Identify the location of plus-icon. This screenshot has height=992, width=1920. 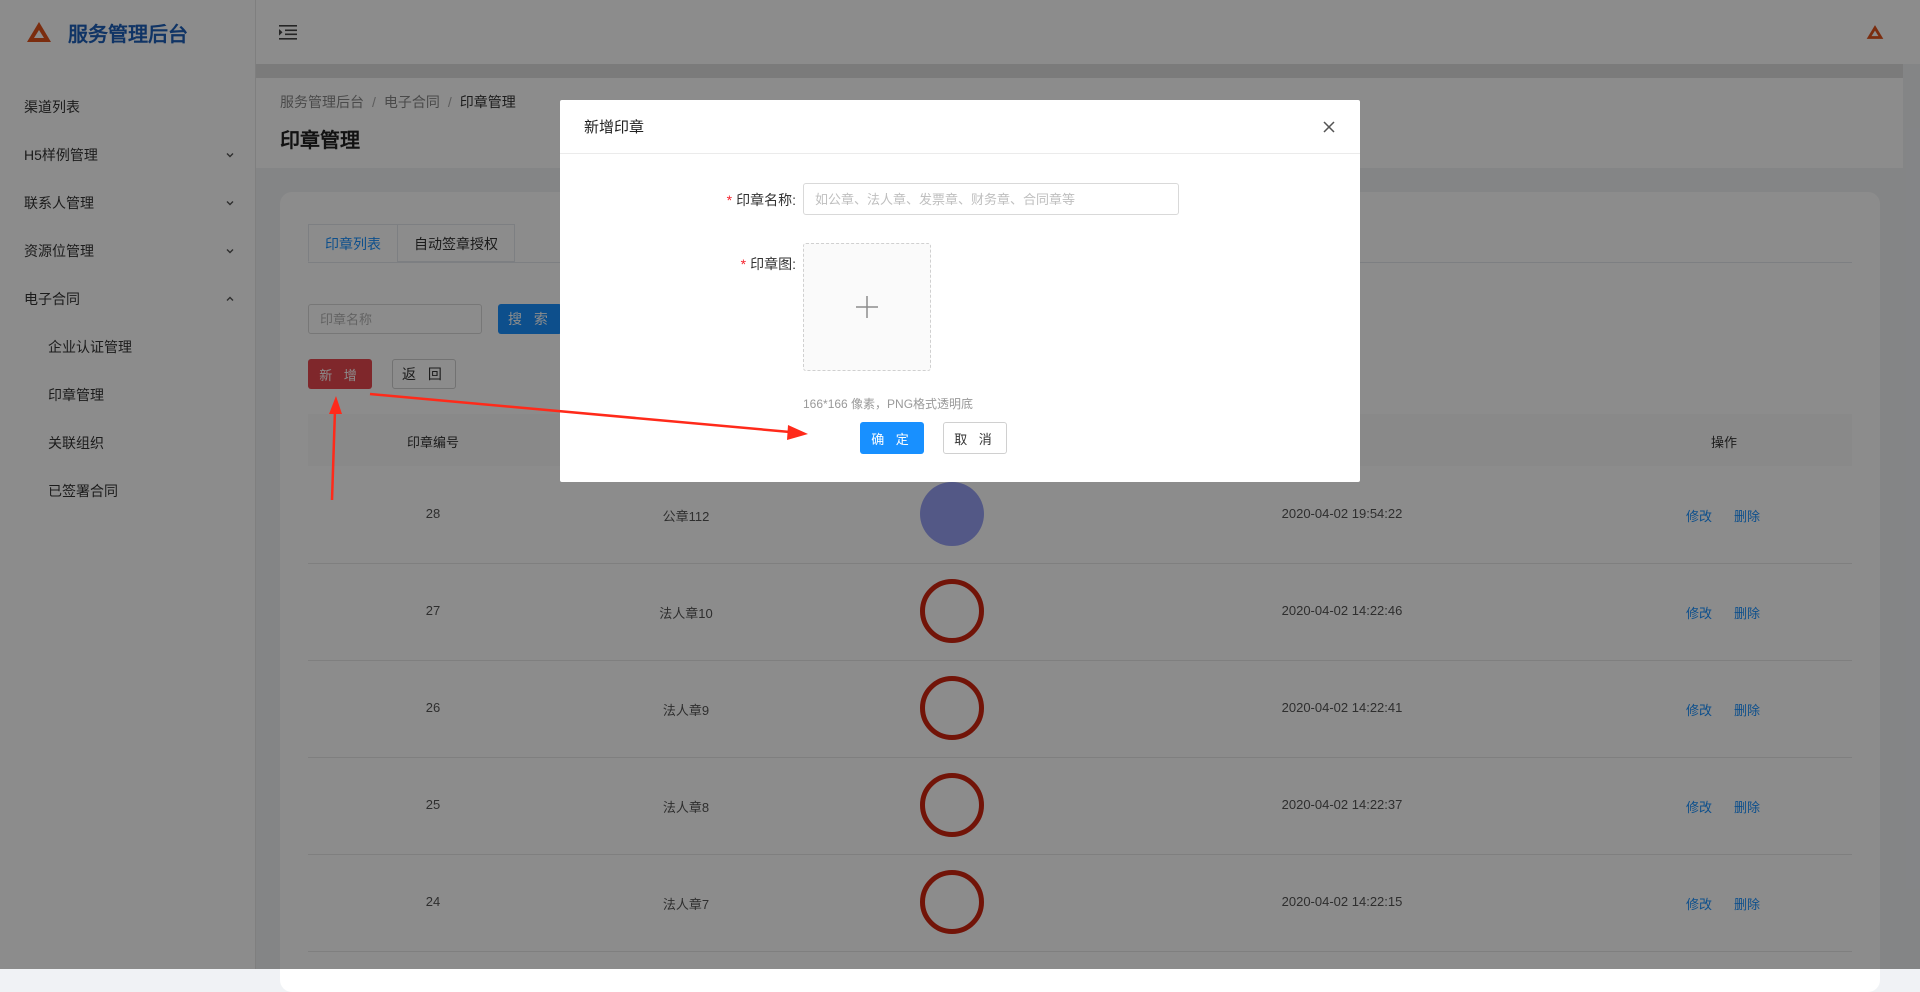
(867, 307).